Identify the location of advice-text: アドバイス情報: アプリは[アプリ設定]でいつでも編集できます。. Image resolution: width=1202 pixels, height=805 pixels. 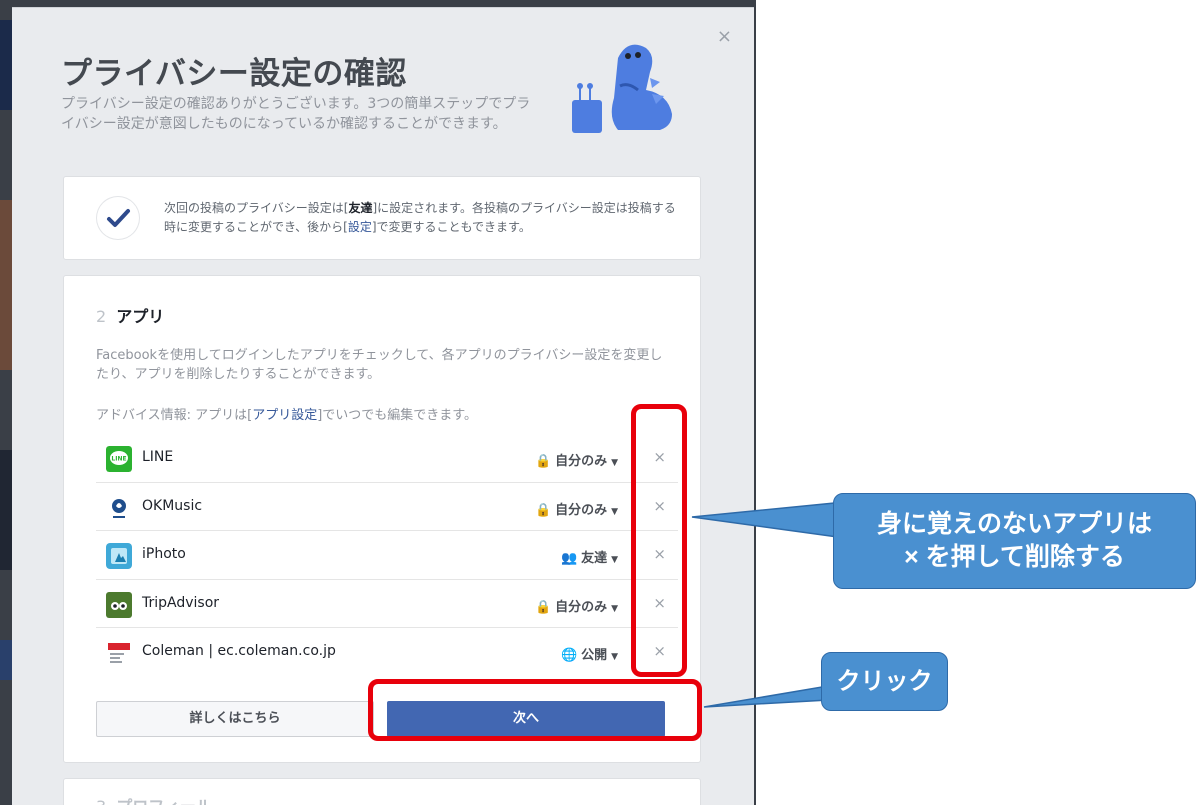
(381, 413).